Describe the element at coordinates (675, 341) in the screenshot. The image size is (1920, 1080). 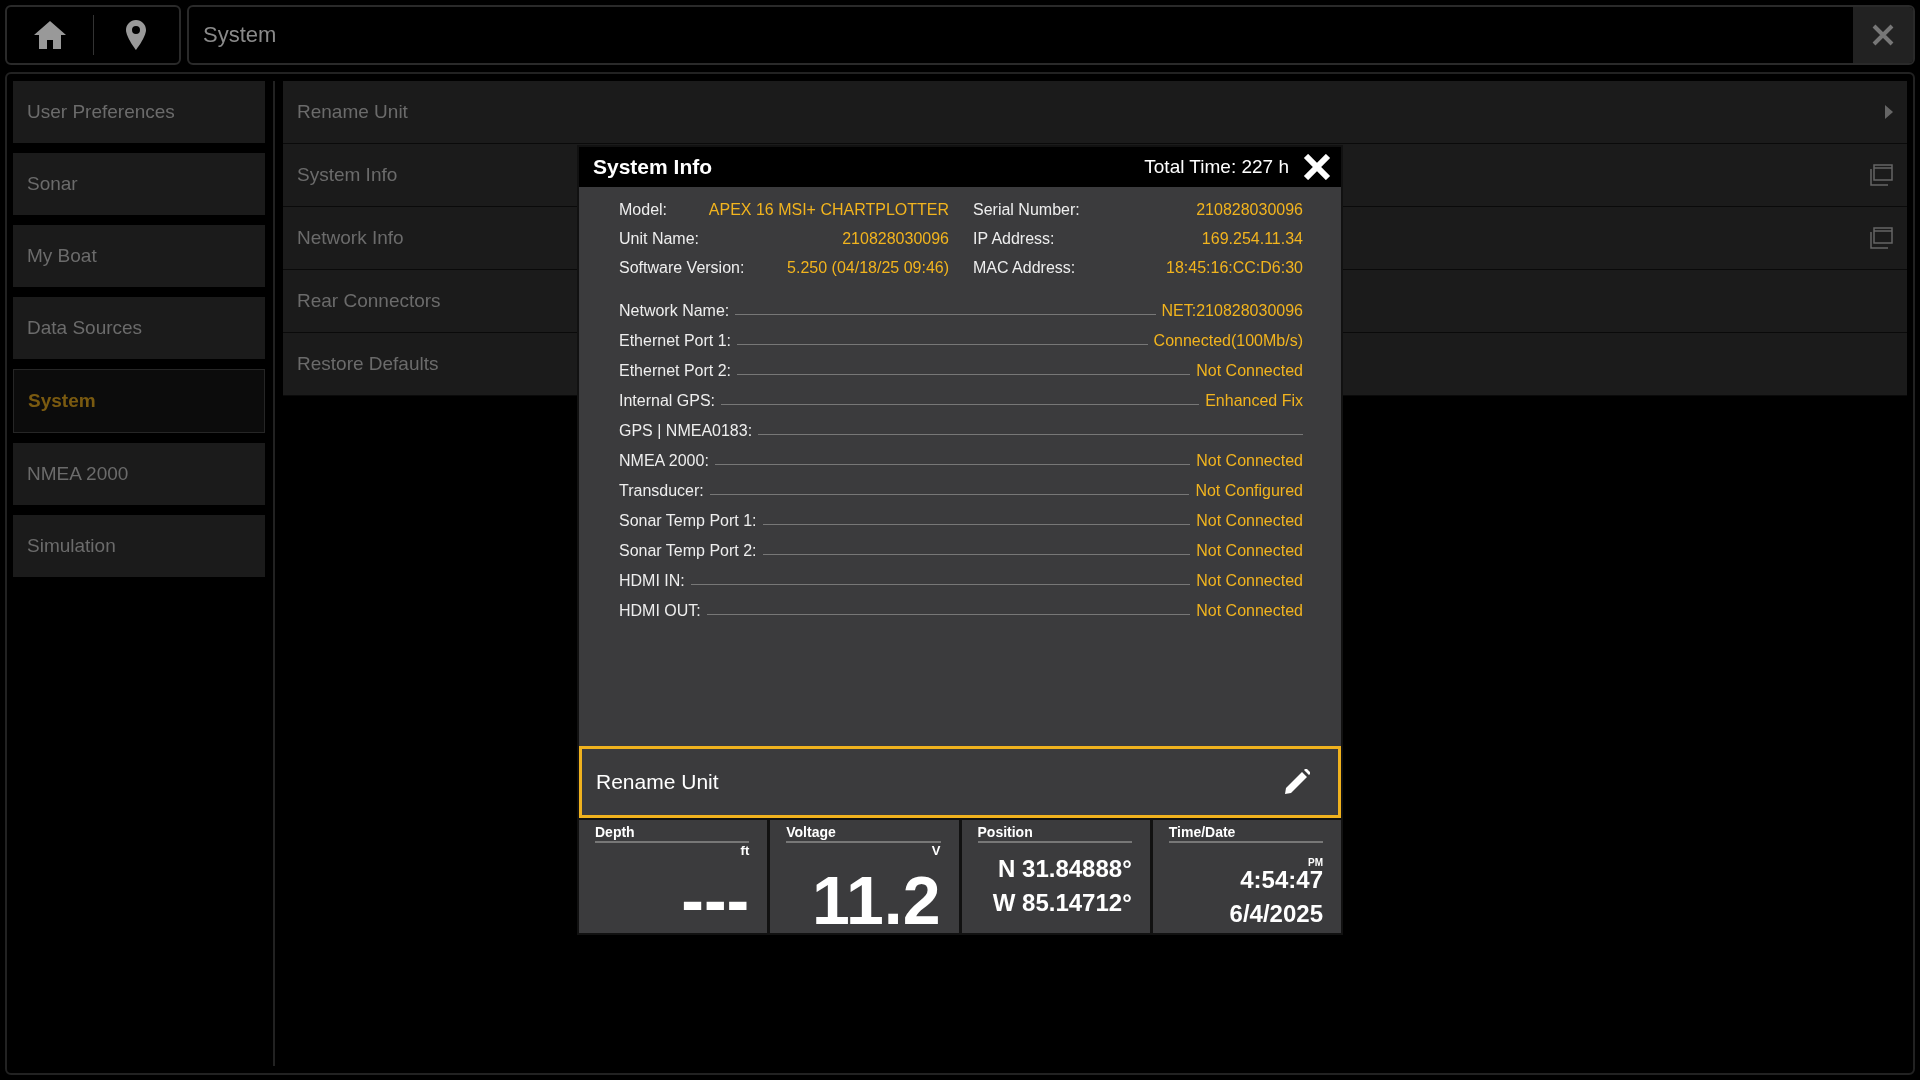
I see `status-label: Ethernet Port 1:` at that location.